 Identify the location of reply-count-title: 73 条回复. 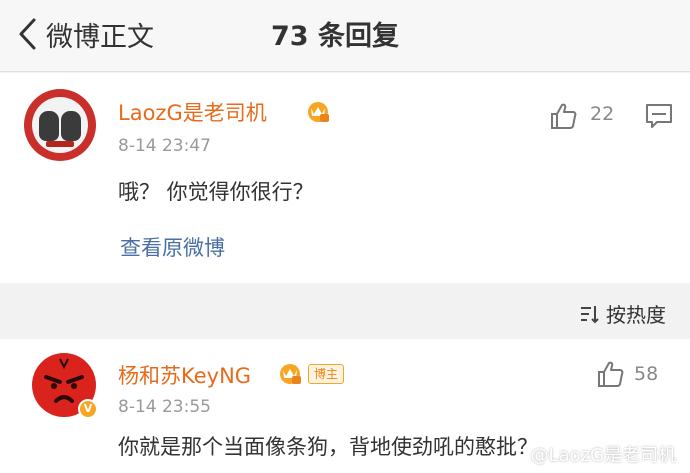
(335, 36).